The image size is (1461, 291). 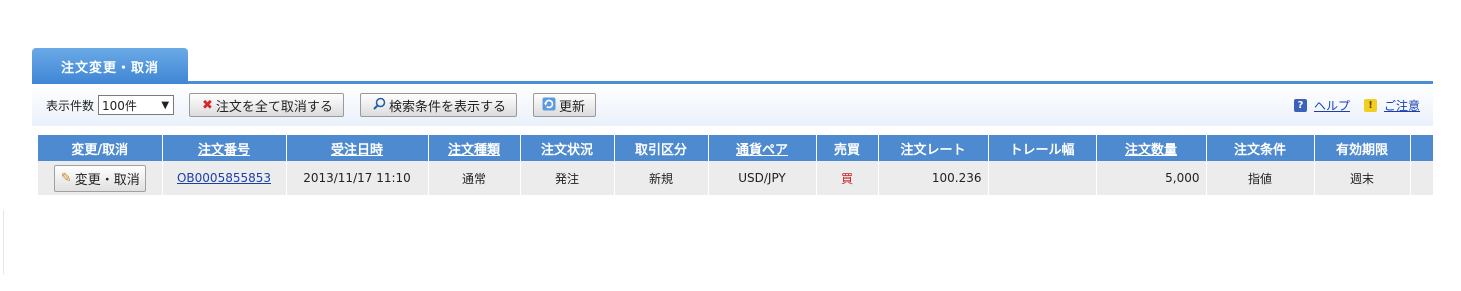 I want to click on order-number-link: OB0005855853, so click(x=224, y=178).